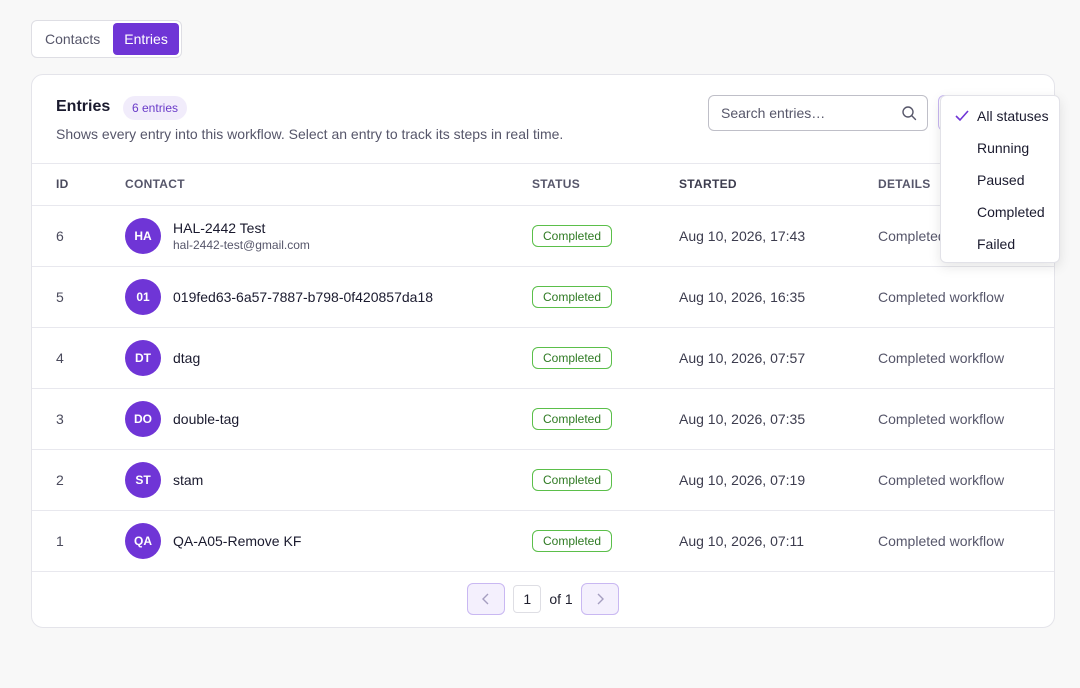 The image size is (1080, 688). Describe the element at coordinates (143, 235) in the screenshot. I see `avatar: HA` at that location.